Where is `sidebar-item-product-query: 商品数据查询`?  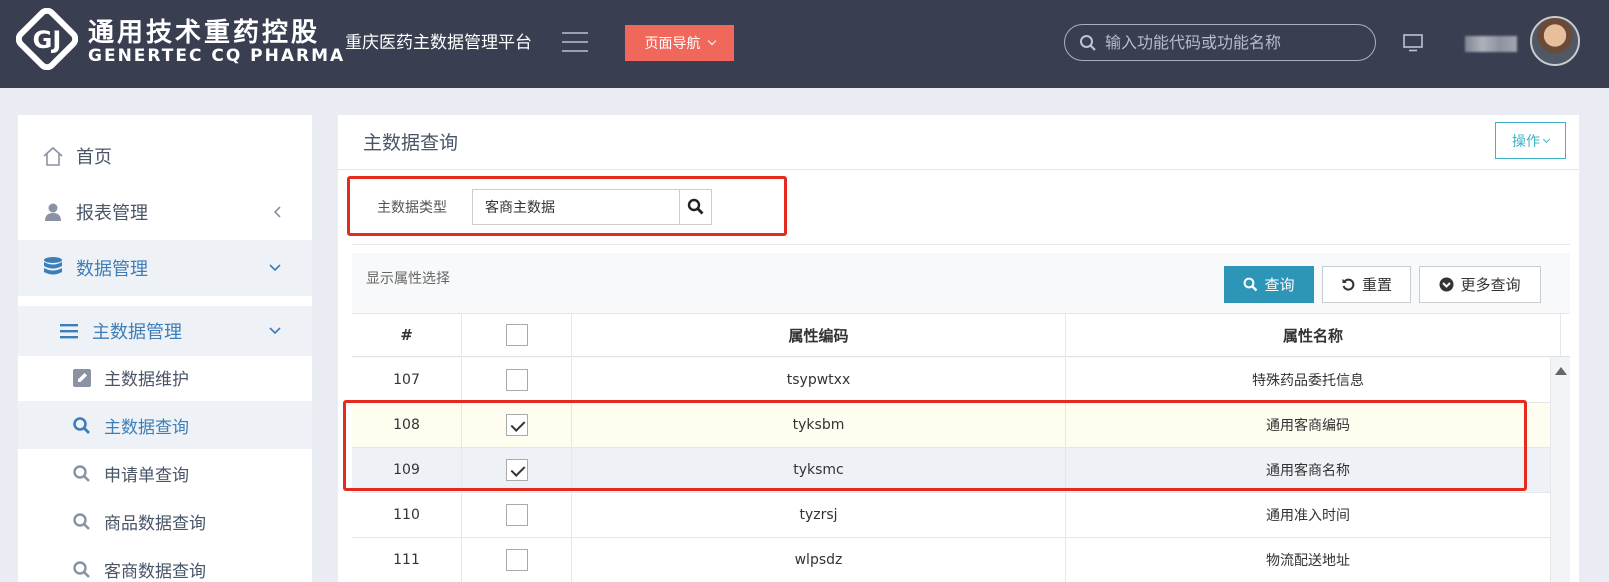 sidebar-item-product-query: 商品数据查询 is located at coordinates (165, 521).